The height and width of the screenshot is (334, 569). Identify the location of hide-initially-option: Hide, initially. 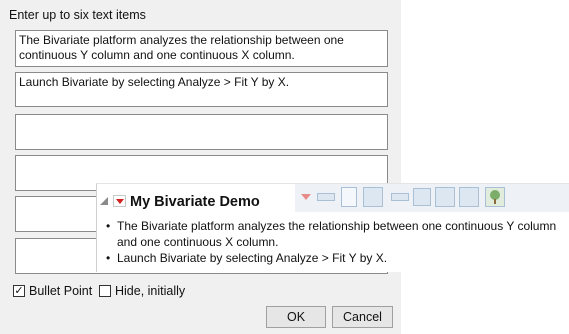
(142, 291).